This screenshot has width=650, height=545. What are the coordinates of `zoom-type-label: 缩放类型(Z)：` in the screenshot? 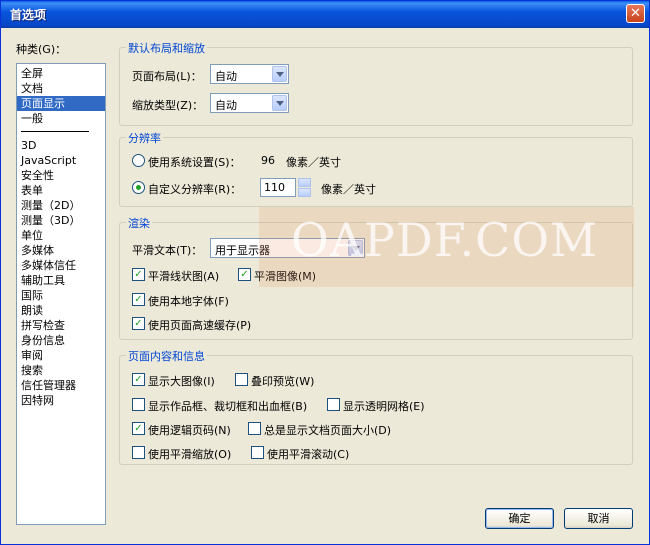 It's located at (168, 105).